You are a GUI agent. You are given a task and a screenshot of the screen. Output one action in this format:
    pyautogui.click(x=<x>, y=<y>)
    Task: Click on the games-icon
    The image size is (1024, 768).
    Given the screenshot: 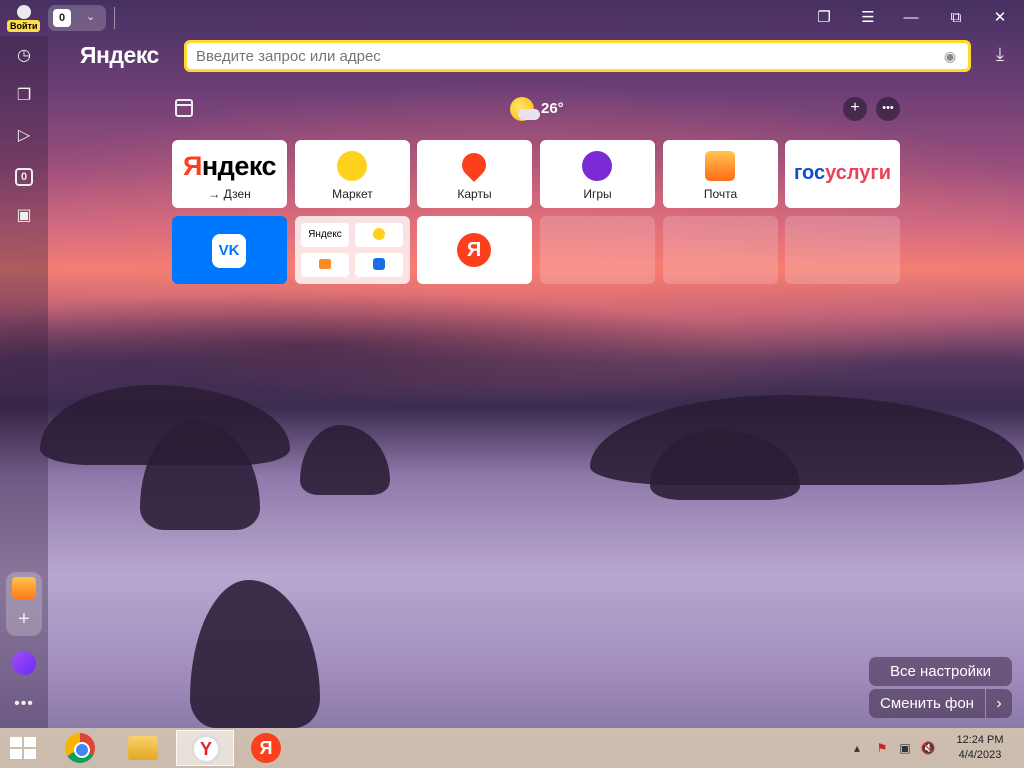 What is the action you would take?
    pyautogui.click(x=597, y=166)
    